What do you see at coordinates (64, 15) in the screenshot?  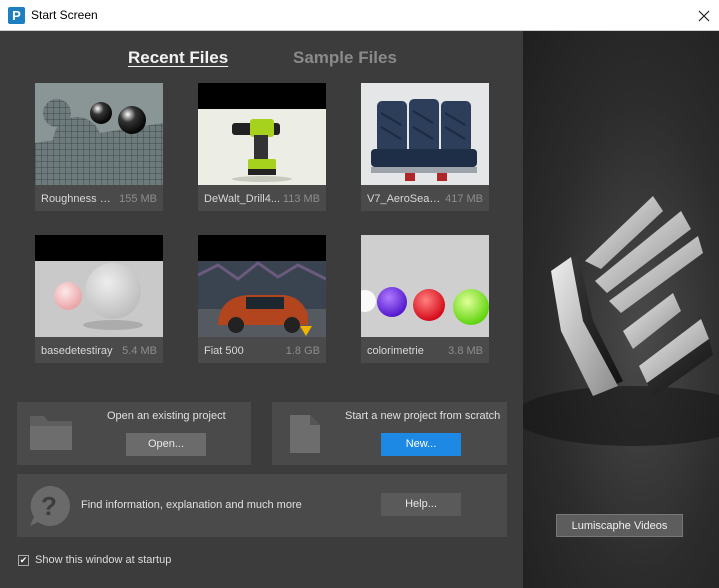 I see `window-title: Start Screen` at bounding box center [64, 15].